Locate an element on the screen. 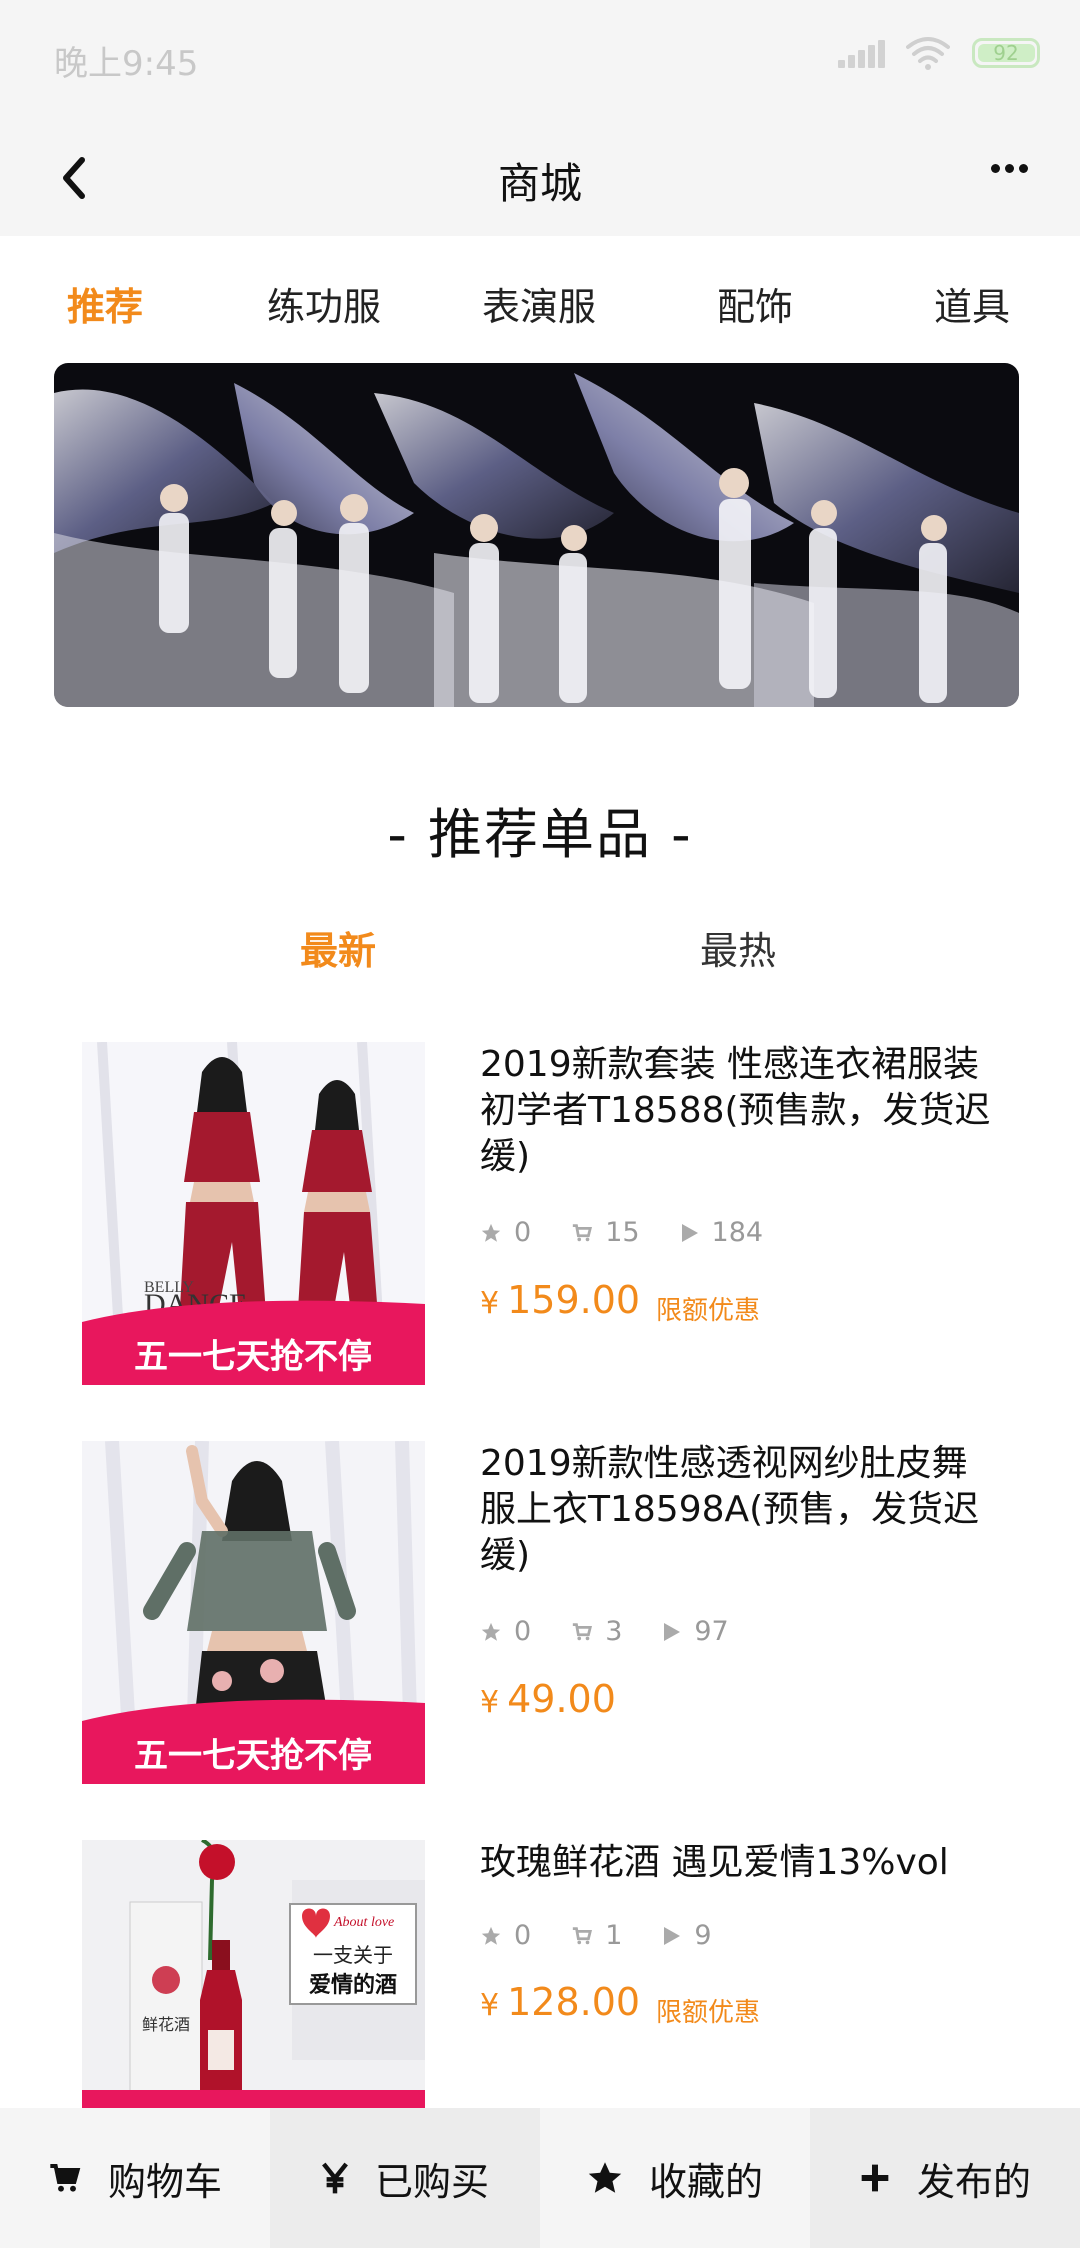  product-title: 2019新款套装 性感连衣裙服装初学者T18588(预售款，发货迟缓) is located at coordinates (740, 1111).